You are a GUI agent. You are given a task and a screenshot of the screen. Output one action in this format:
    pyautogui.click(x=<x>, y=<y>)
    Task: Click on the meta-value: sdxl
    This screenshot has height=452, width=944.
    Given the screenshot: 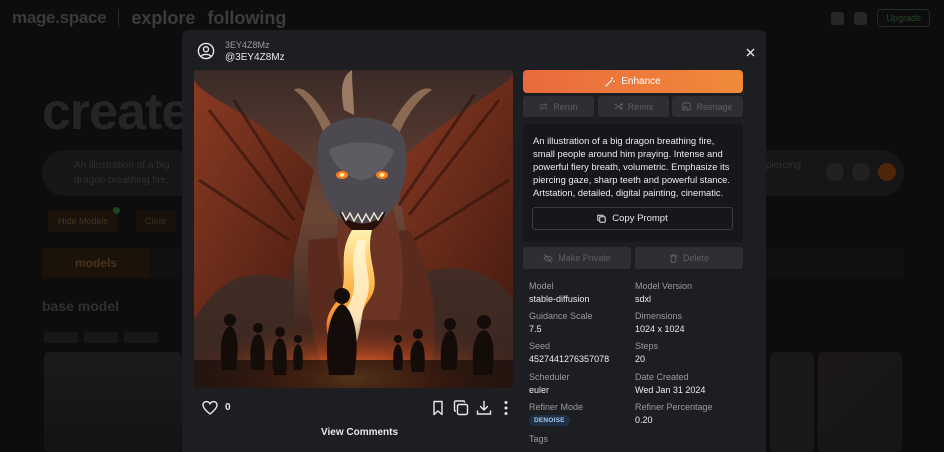 What is the action you would take?
    pyautogui.click(x=643, y=299)
    